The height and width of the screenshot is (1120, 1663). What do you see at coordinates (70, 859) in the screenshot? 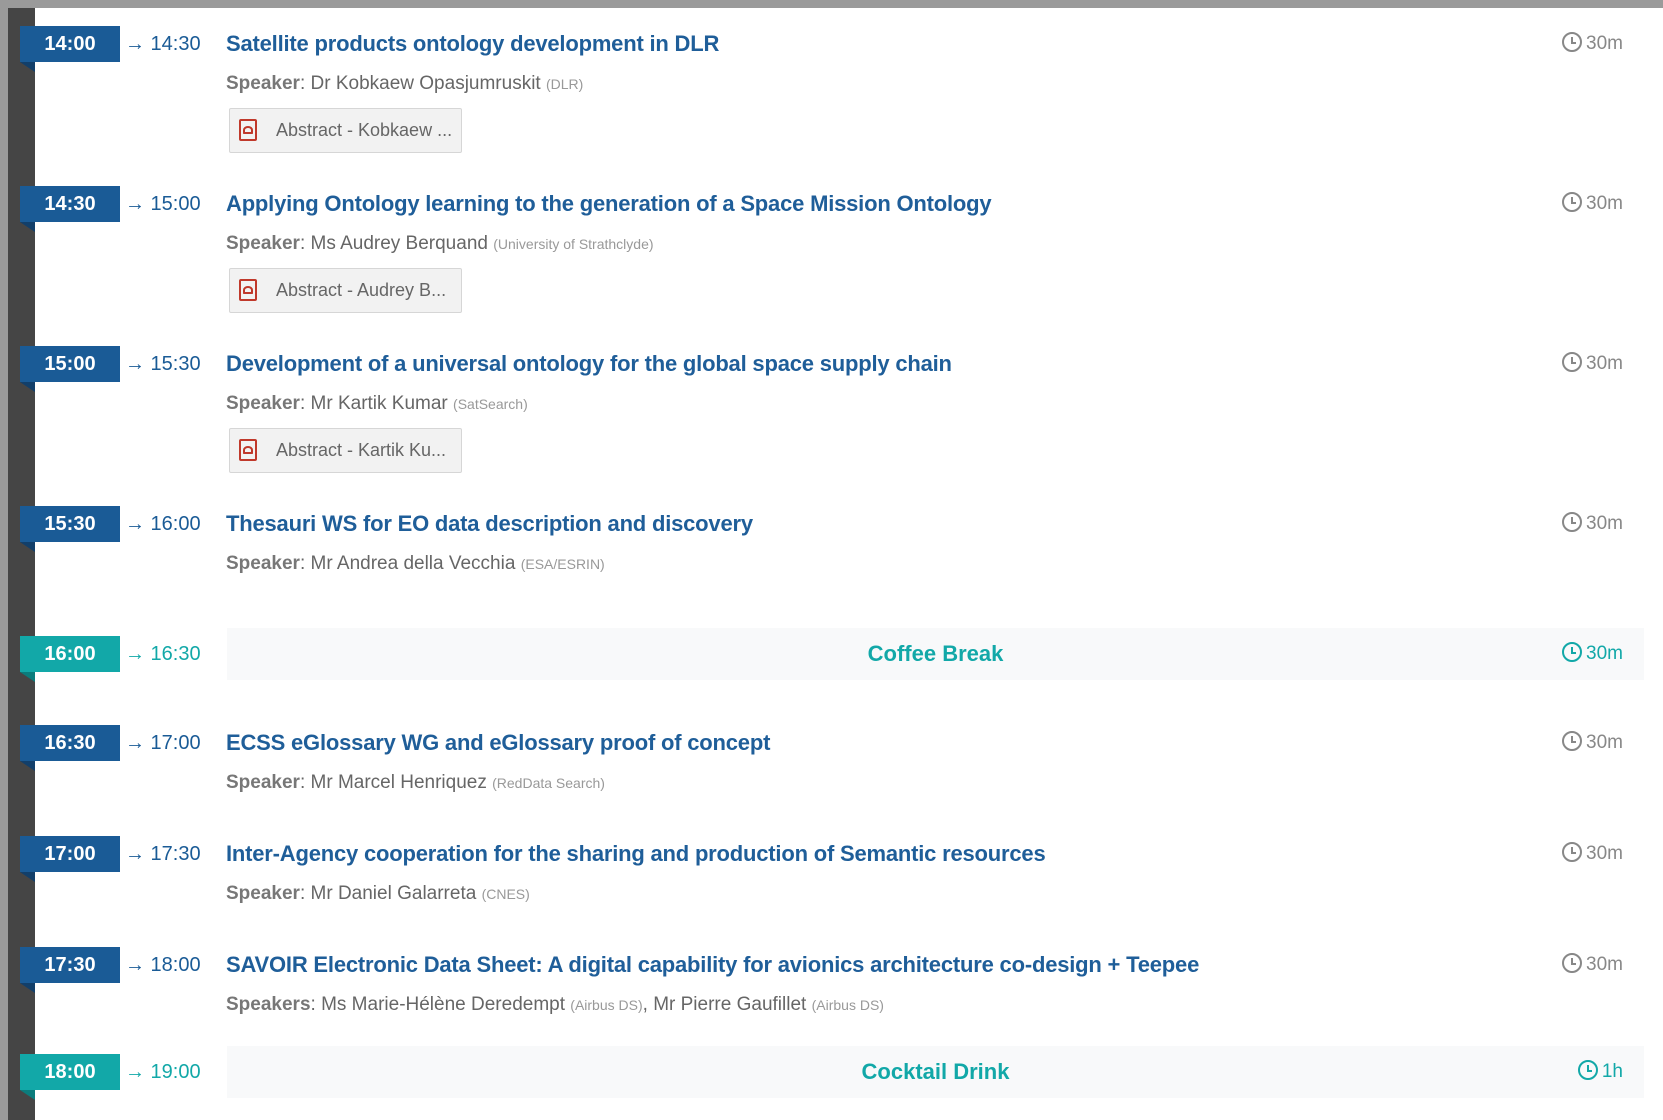
I see `start-time-badge: 17:00` at bounding box center [70, 859].